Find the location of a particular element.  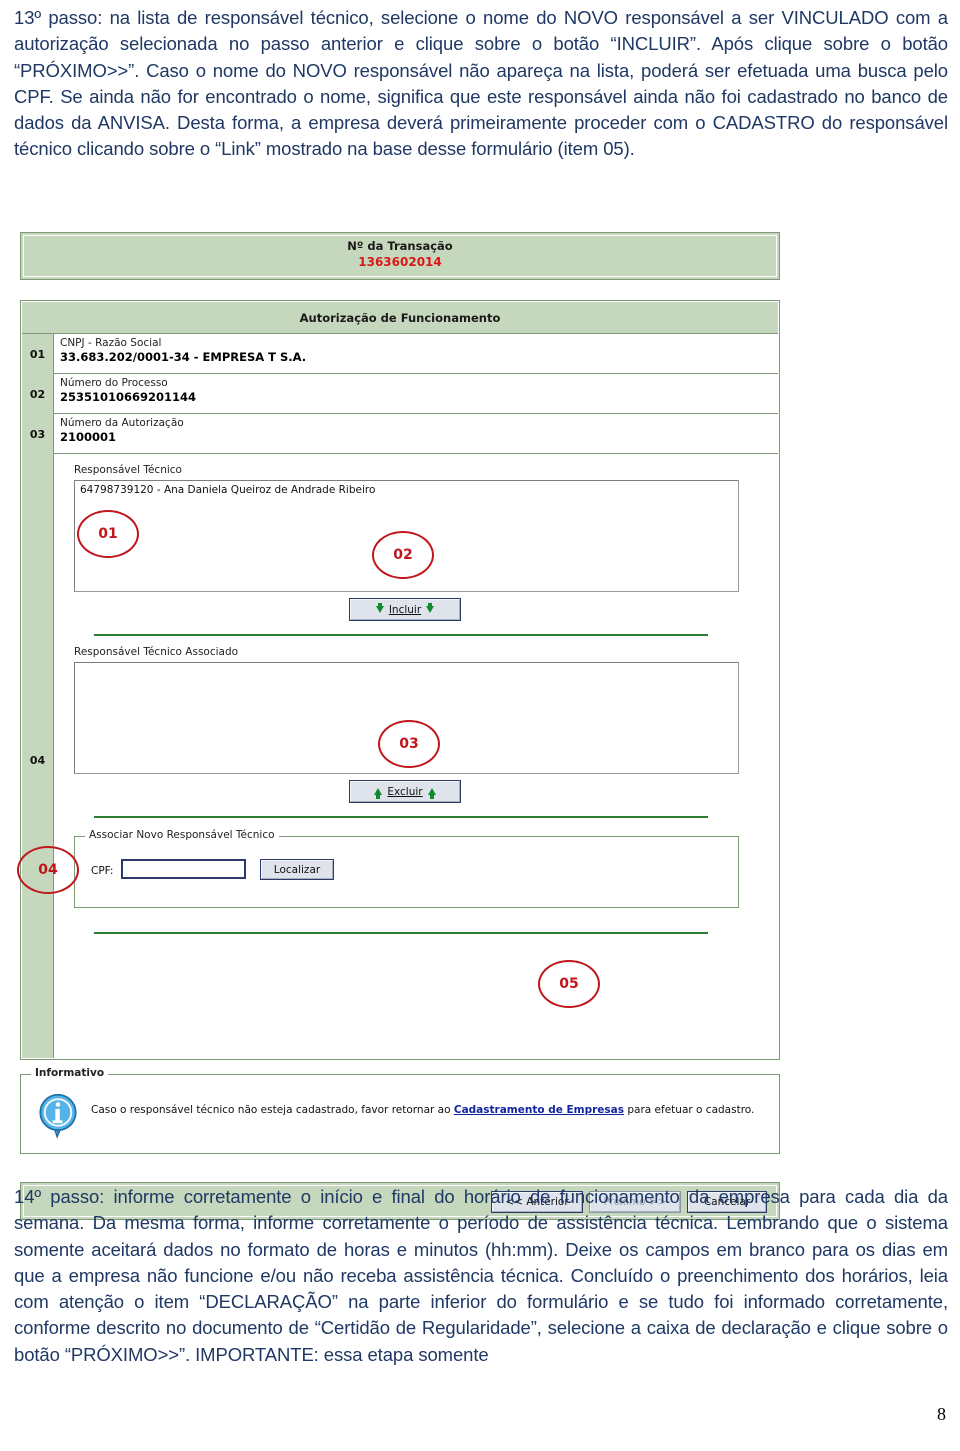

transaction-number: 1363602014 is located at coordinates (400, 262).